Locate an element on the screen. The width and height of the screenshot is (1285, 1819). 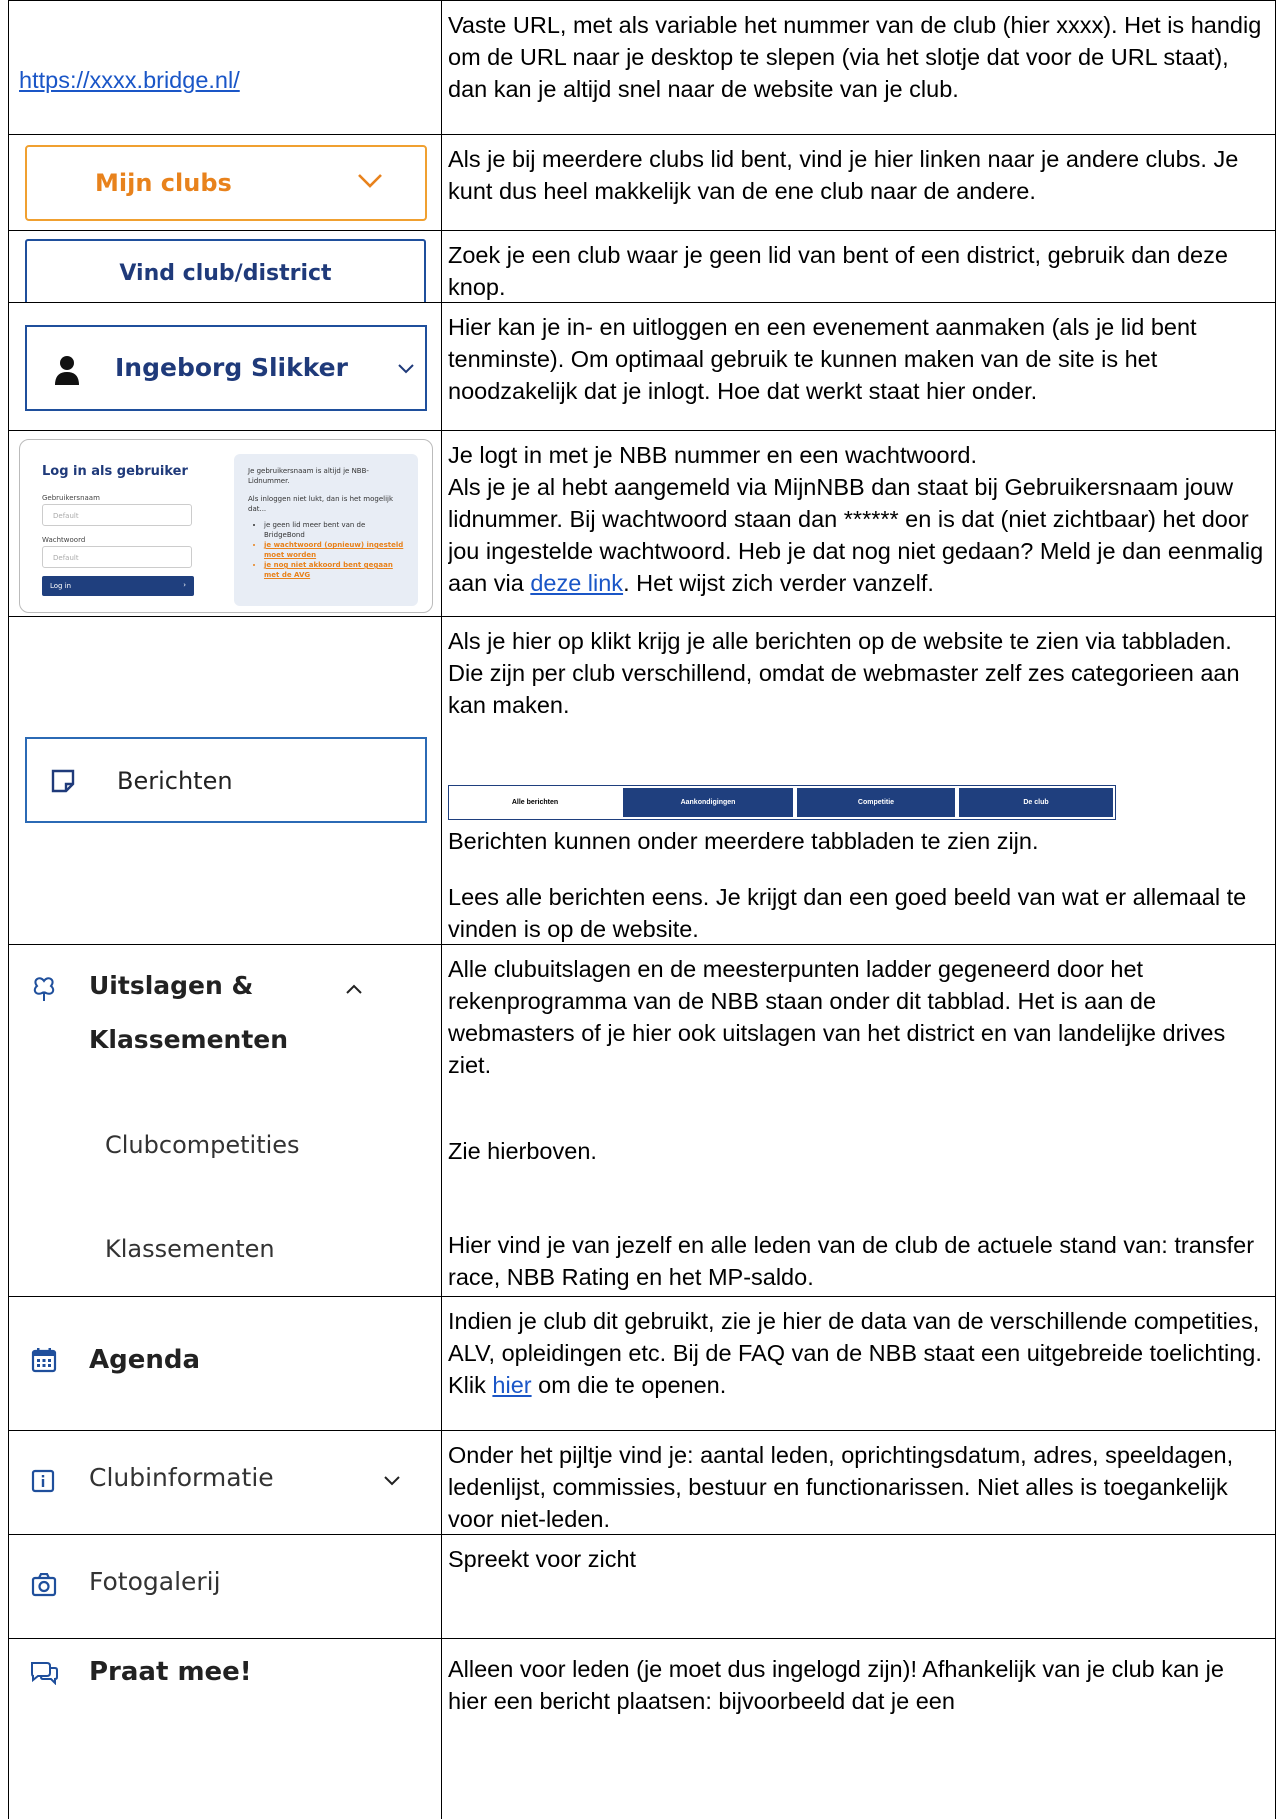
login-button-label: Log in is located at coordinates (61, 586).